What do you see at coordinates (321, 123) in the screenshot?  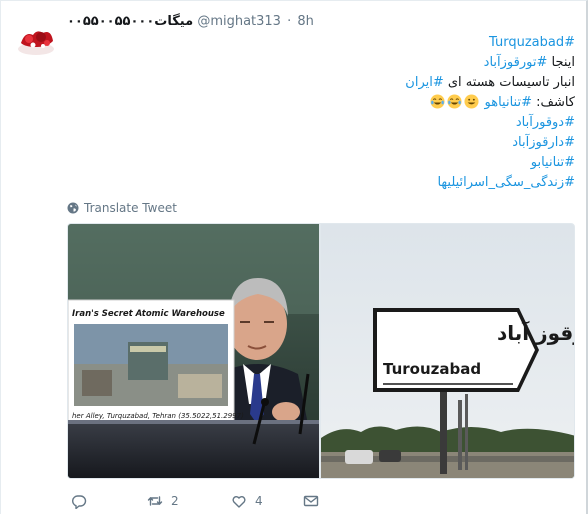 I see `tweet-line-5: #دوقورآباد` at bounding box center [321, 123].